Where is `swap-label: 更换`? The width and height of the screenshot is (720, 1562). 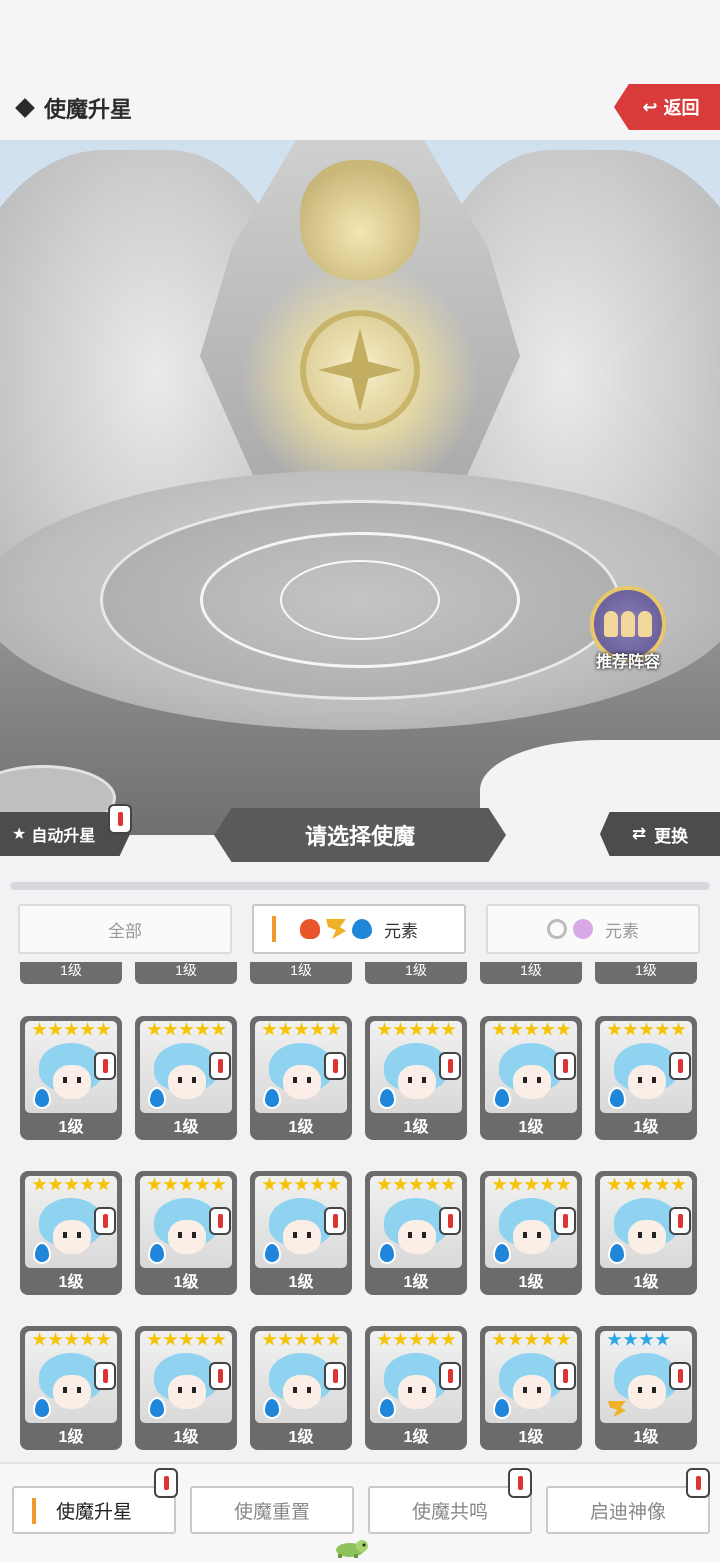 swap-label: 更换 is located at coordinates (671, 836).